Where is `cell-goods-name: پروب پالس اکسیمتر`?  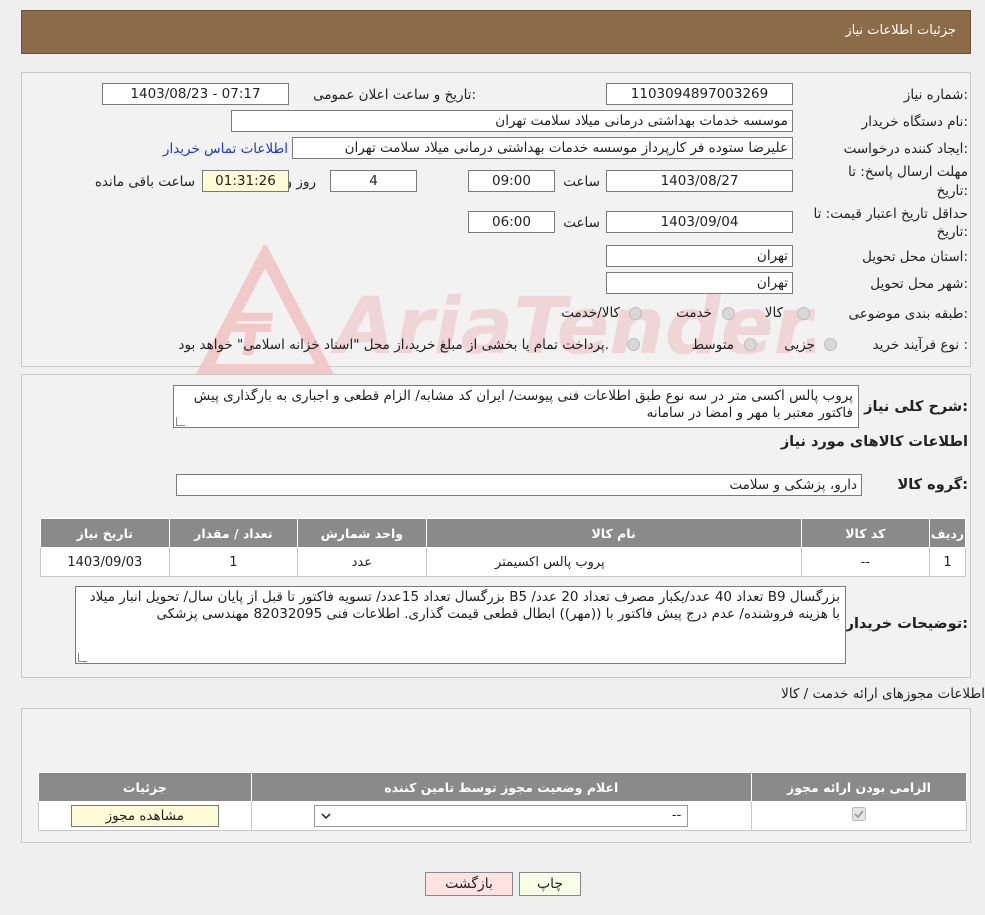
cell-goods-name: پروب پالس اکسیمتر is located at coordinates (613, 562).